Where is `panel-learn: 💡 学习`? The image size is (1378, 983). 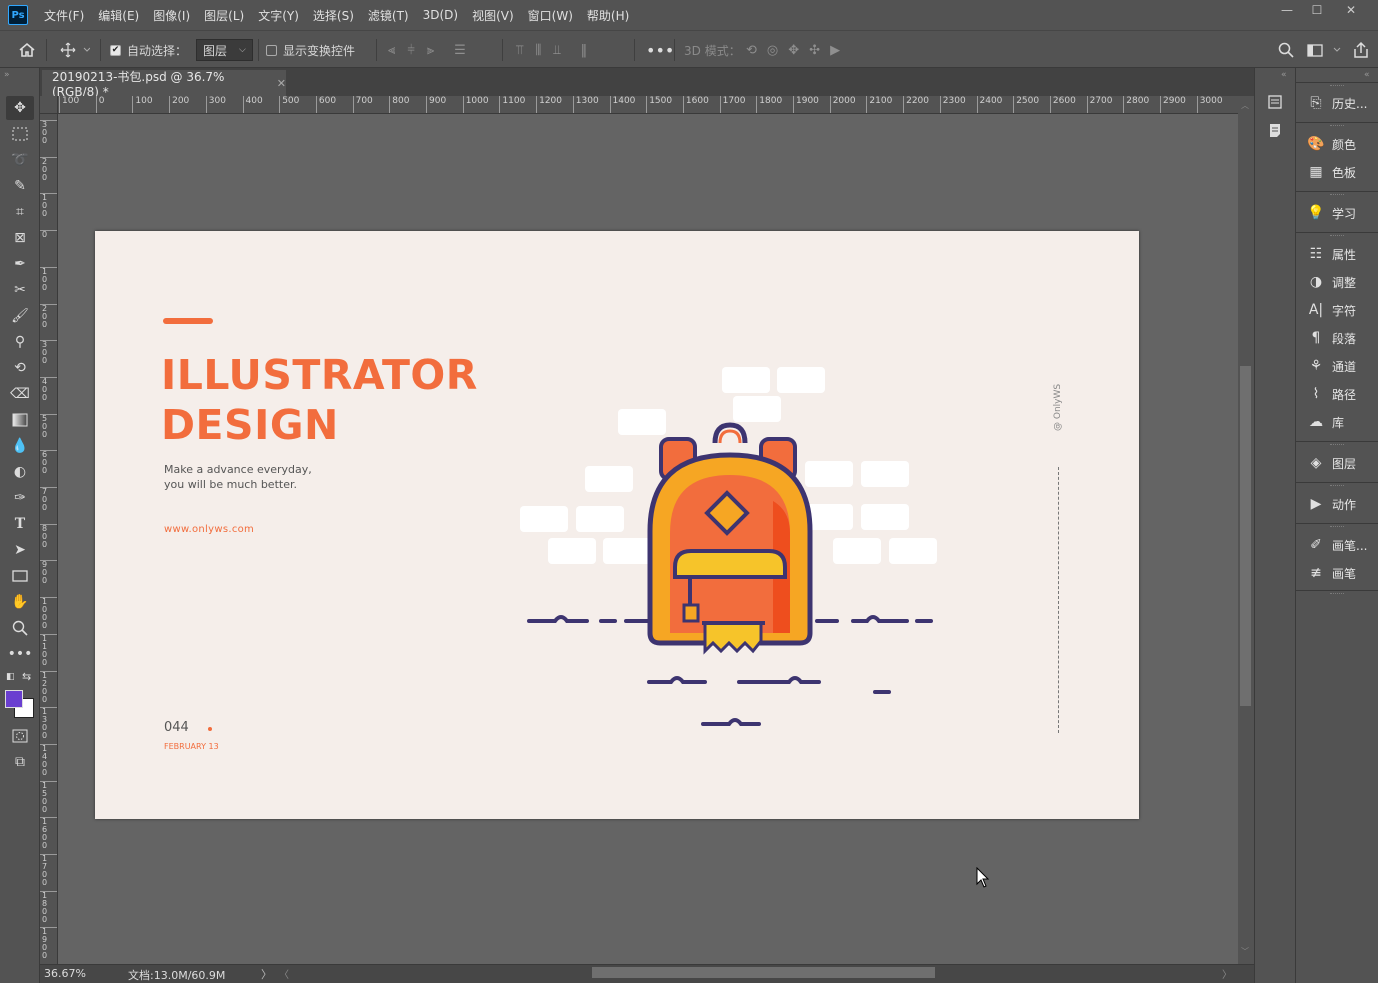 panel-learn: 💡 学习 is located at coordinates (1337, 213).